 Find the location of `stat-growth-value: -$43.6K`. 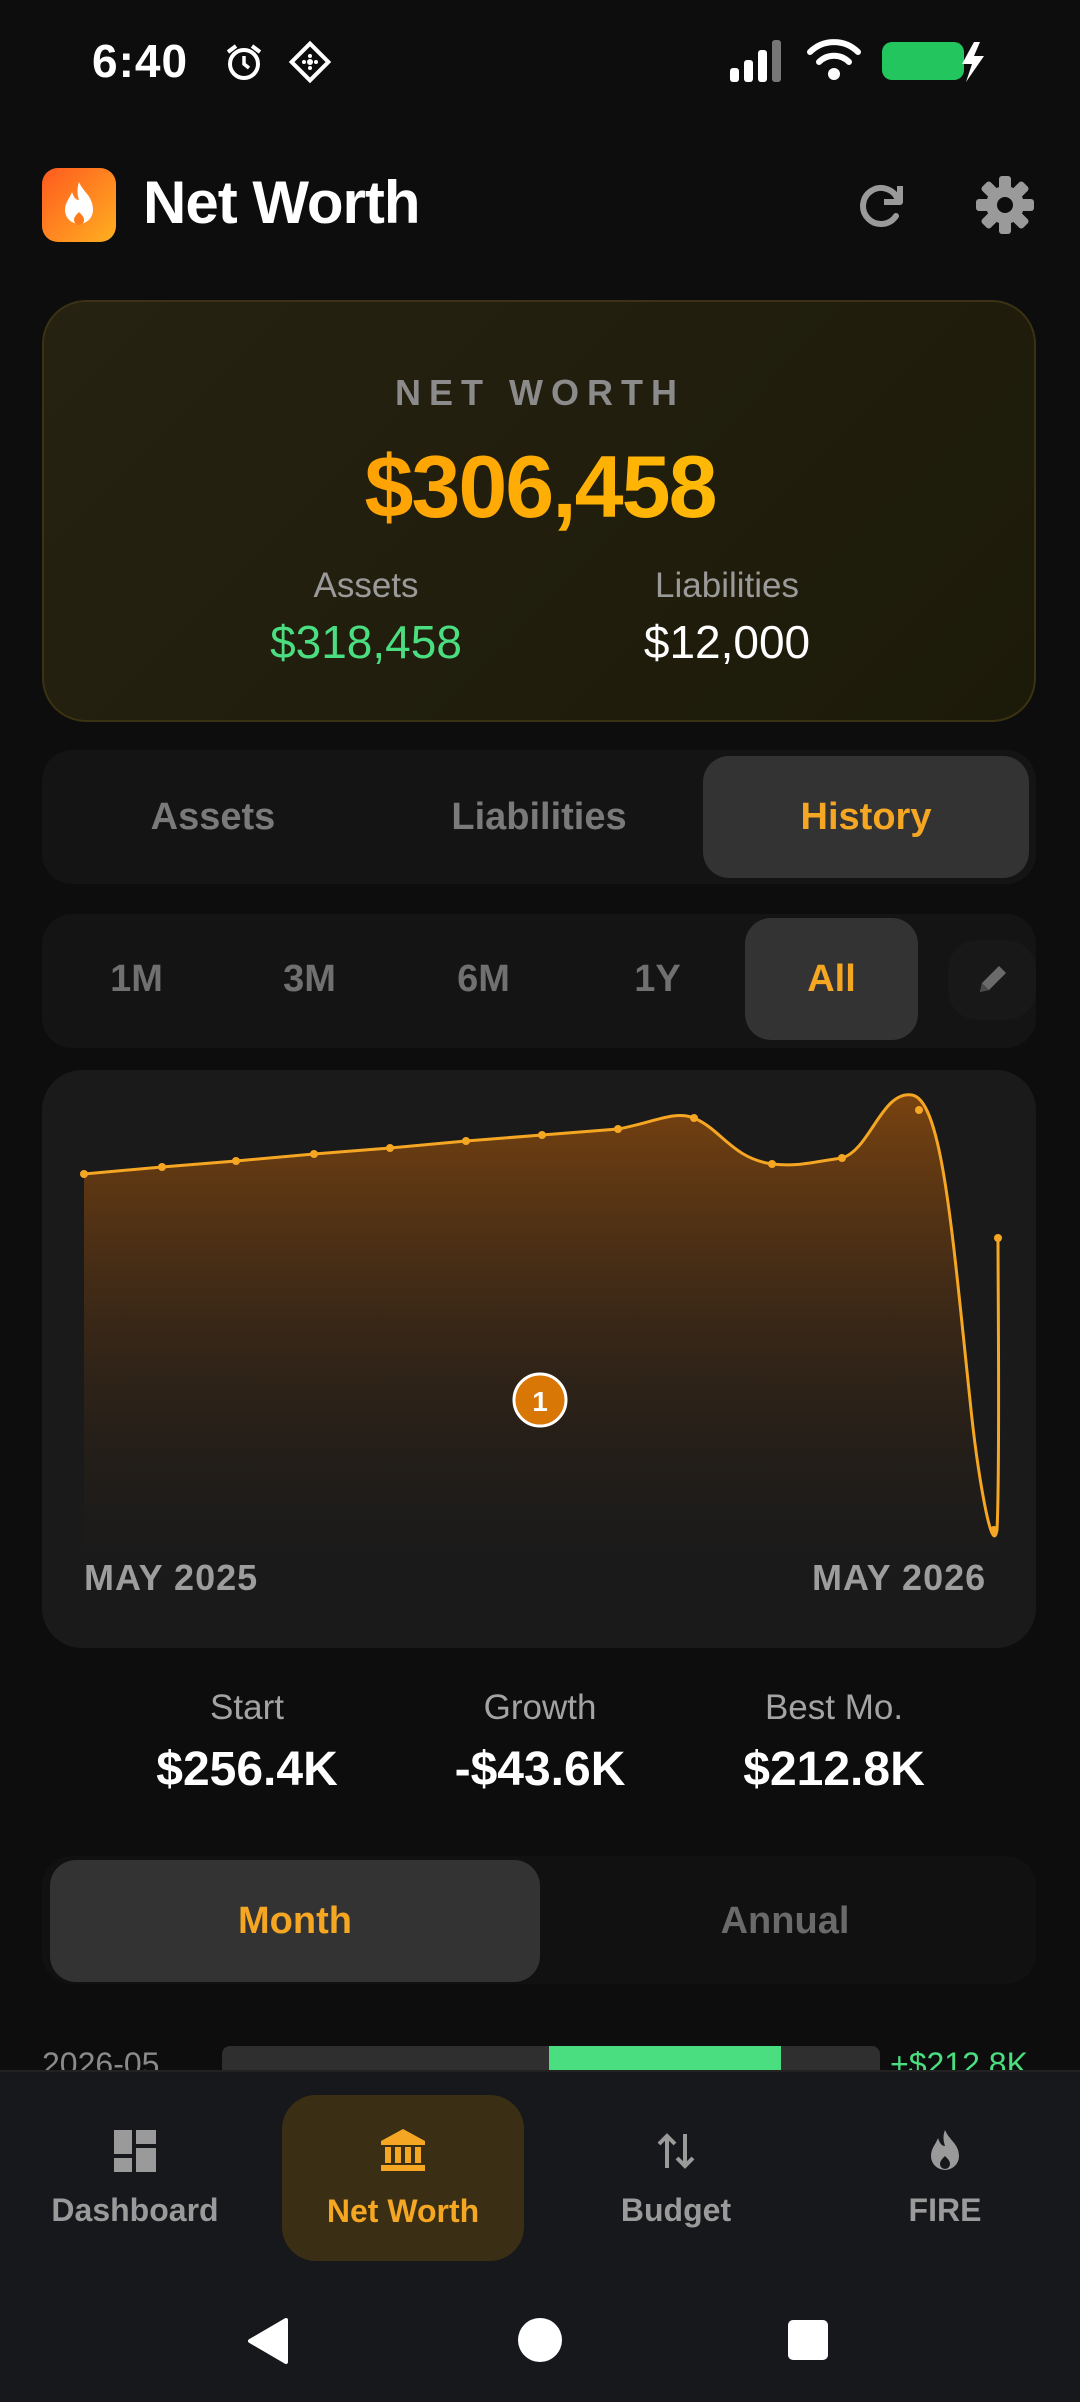

stat-growth-value: -$43.6K is located at coordinates (540, 1769).